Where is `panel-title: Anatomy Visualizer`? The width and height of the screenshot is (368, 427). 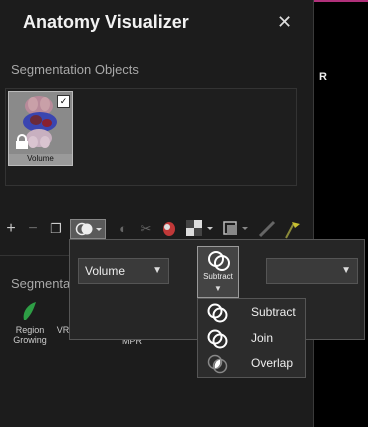
panel-title: Anatomy Visualizer is located at coordinates (106, 22).